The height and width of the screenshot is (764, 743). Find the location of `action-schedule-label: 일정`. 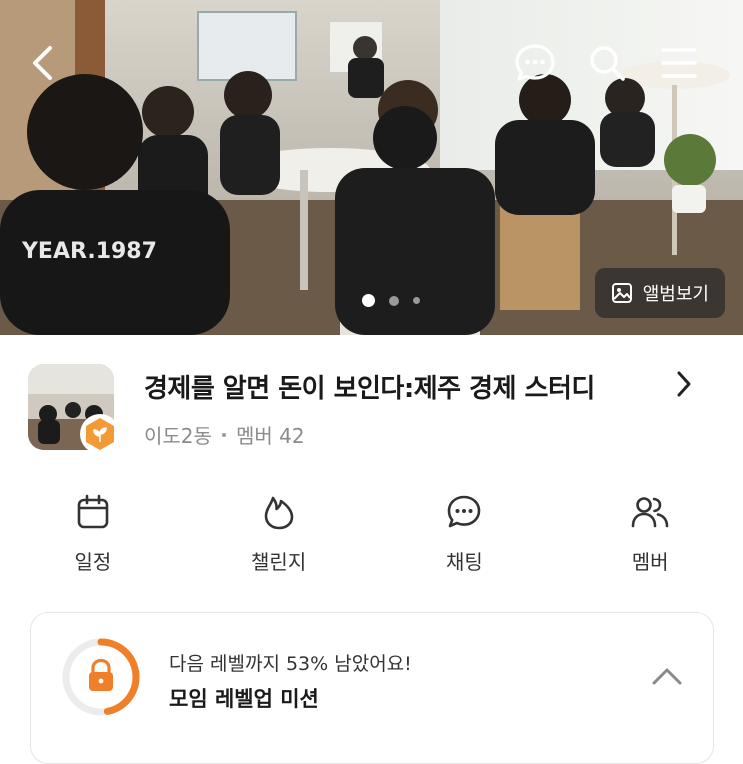

action-schedule-label: 일정 is located at coordinates (93, 562).